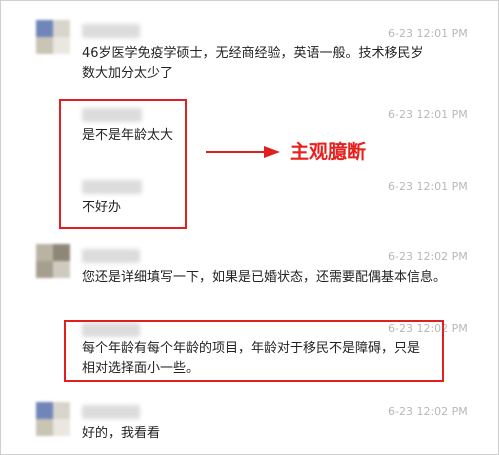 The height and width of the screenshot is (455, 499). What do you see at coordinates (264, 277) in the screenshot?
I see `message-text: 您还是详细填写一下，如果是已婚状态，还需要配偶基本信息。` at bounding box center [264, 277].